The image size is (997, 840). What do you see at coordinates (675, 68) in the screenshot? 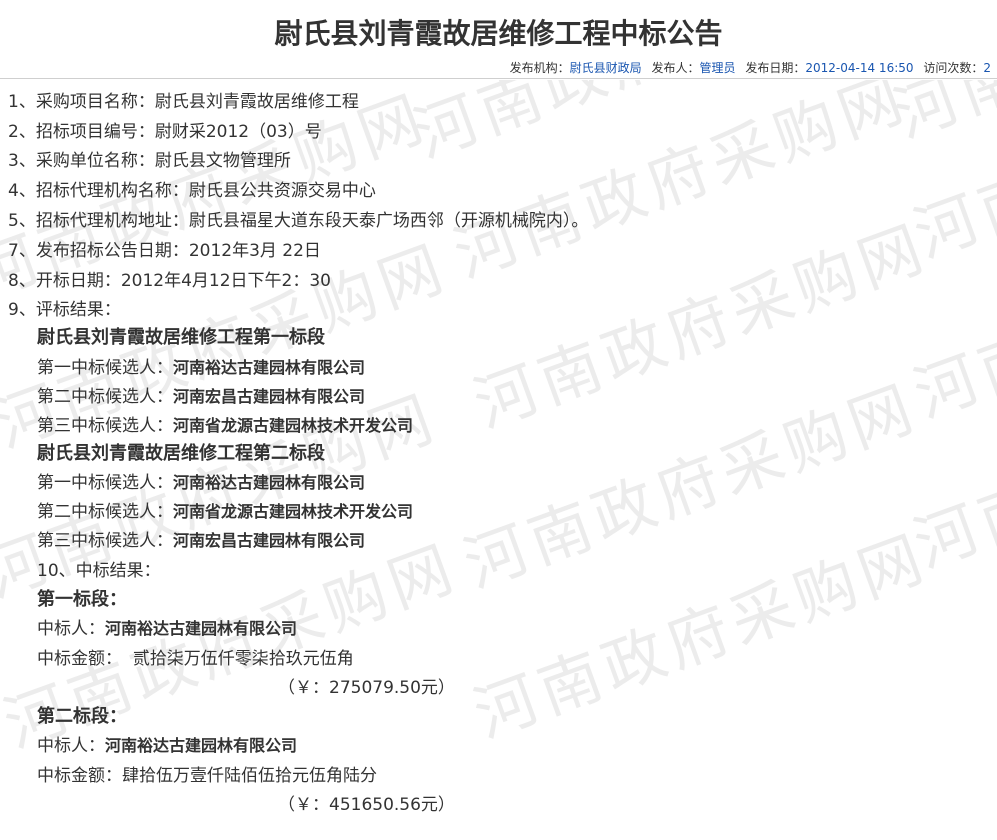
I see `publisher-label: 发布人：` at bounding box center [675, 68].